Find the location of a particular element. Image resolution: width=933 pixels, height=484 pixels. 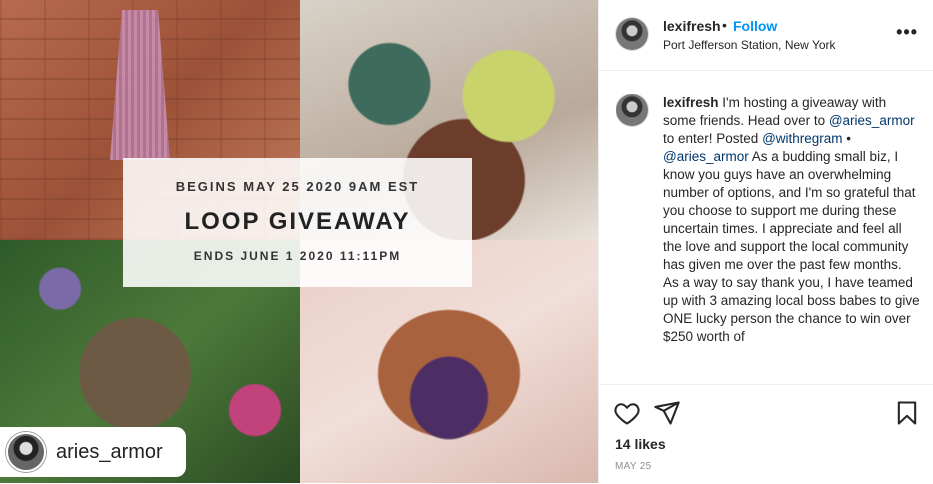

banner-begins: BEGINS MAY 25 2020 9AM EST is located at coordinates (297, 186).